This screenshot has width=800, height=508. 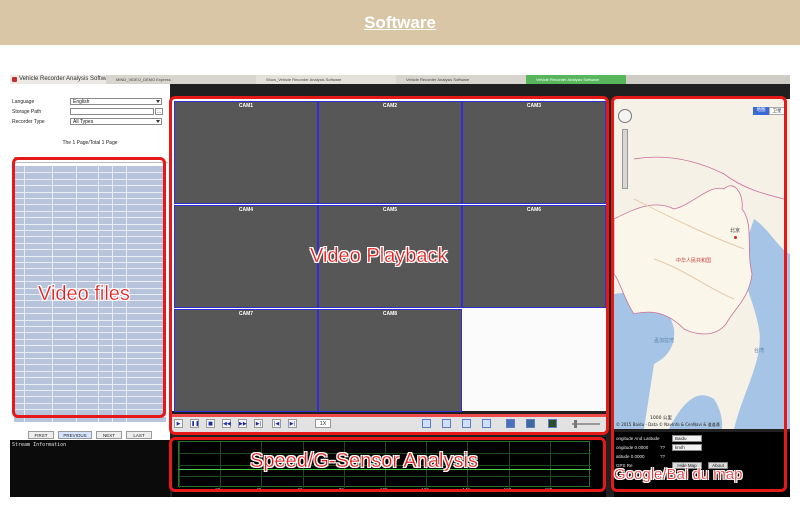 What do you see at coordinates (461, 79) in the screenshot?
I see `taskbar-tab: Vehicle Recorder Analysis Software` at bounding box center [461, 79].